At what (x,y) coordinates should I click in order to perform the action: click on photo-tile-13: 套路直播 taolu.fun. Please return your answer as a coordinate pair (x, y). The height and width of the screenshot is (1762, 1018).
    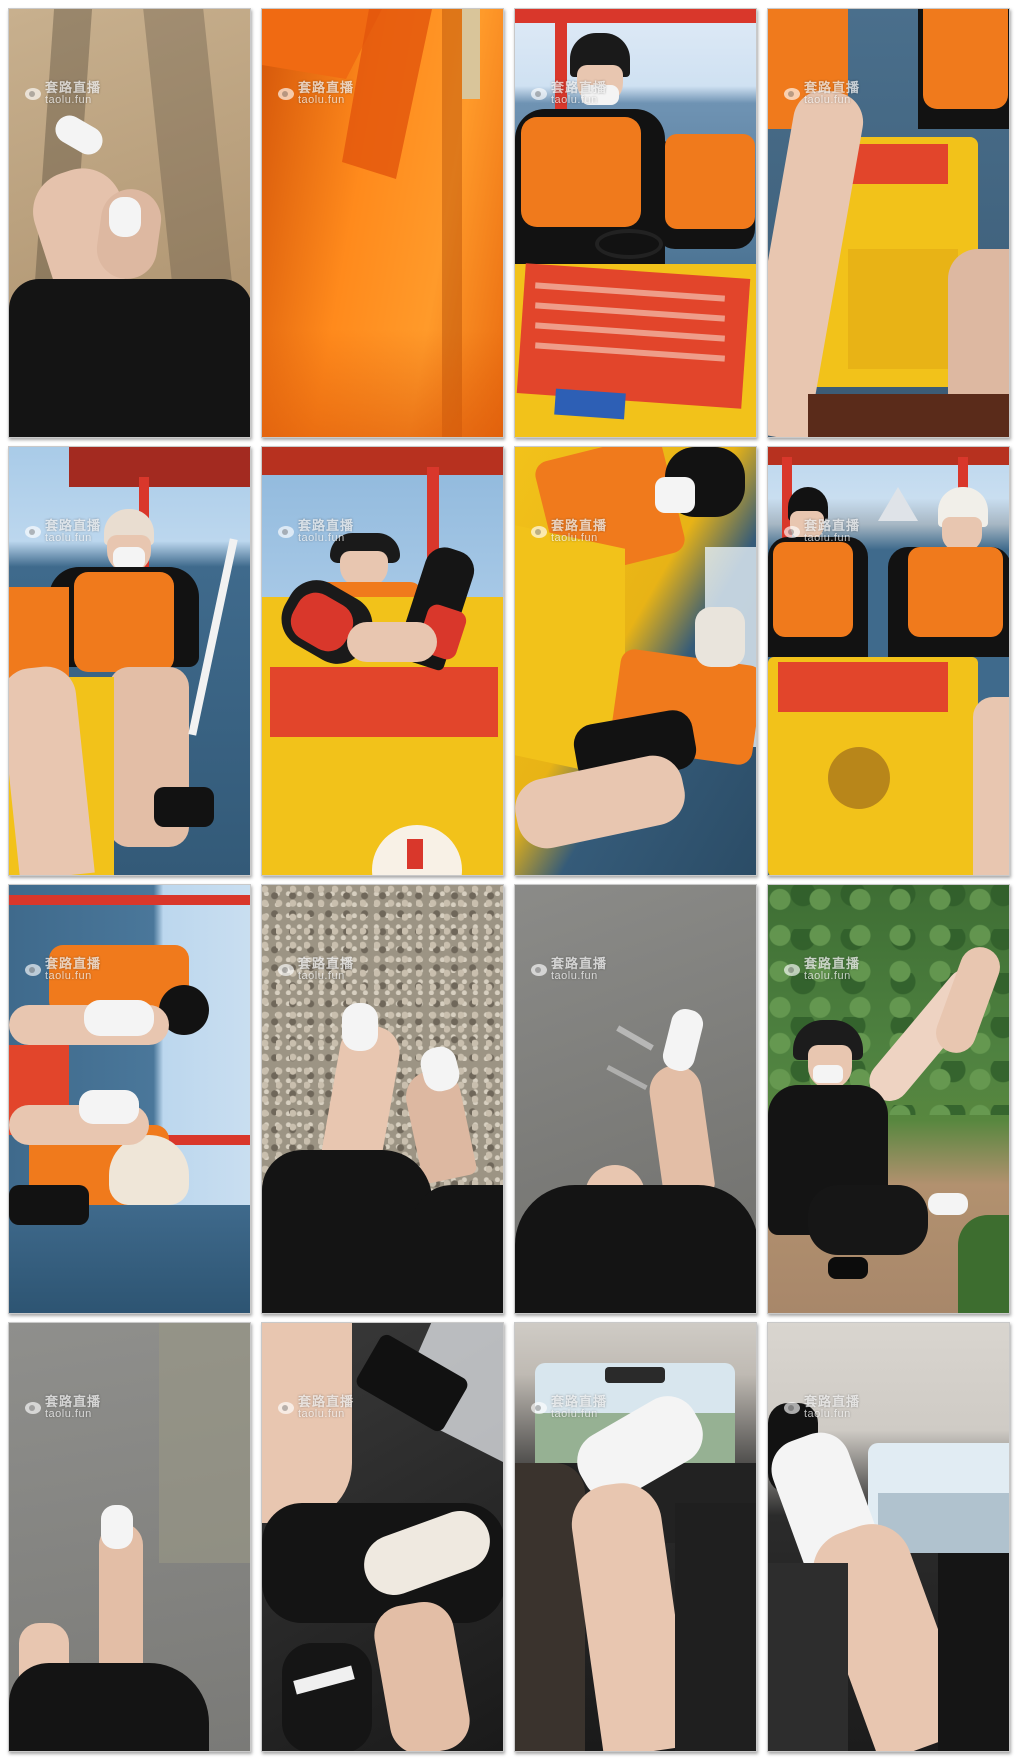
    Looking at the image, I should click on (129, 1537).